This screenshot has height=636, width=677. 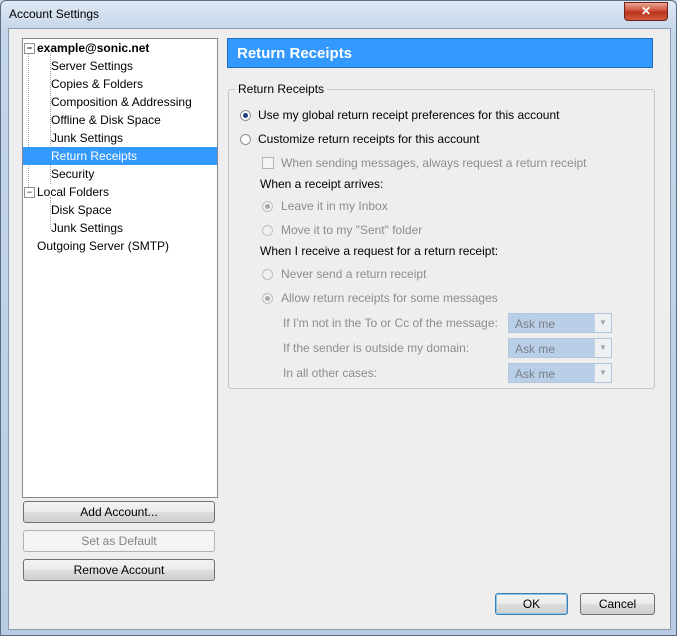 What do you see at coordinates (267, 230) in the screenshot?
I see `move-to-sent-radio` at bounding box center [267, 230].